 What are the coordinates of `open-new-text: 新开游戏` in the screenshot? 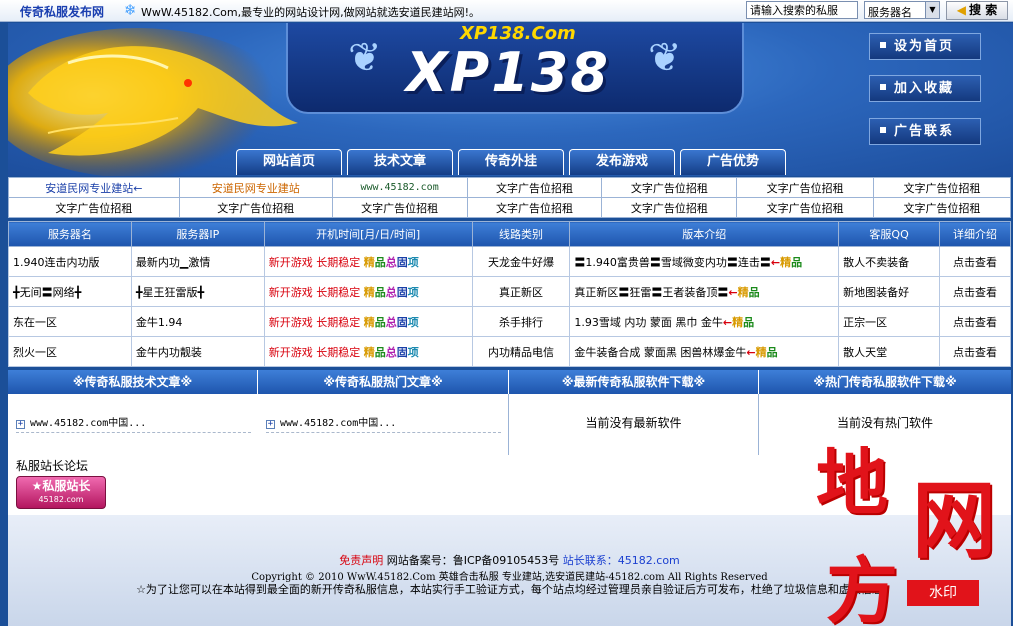 It's located at (290, 262).